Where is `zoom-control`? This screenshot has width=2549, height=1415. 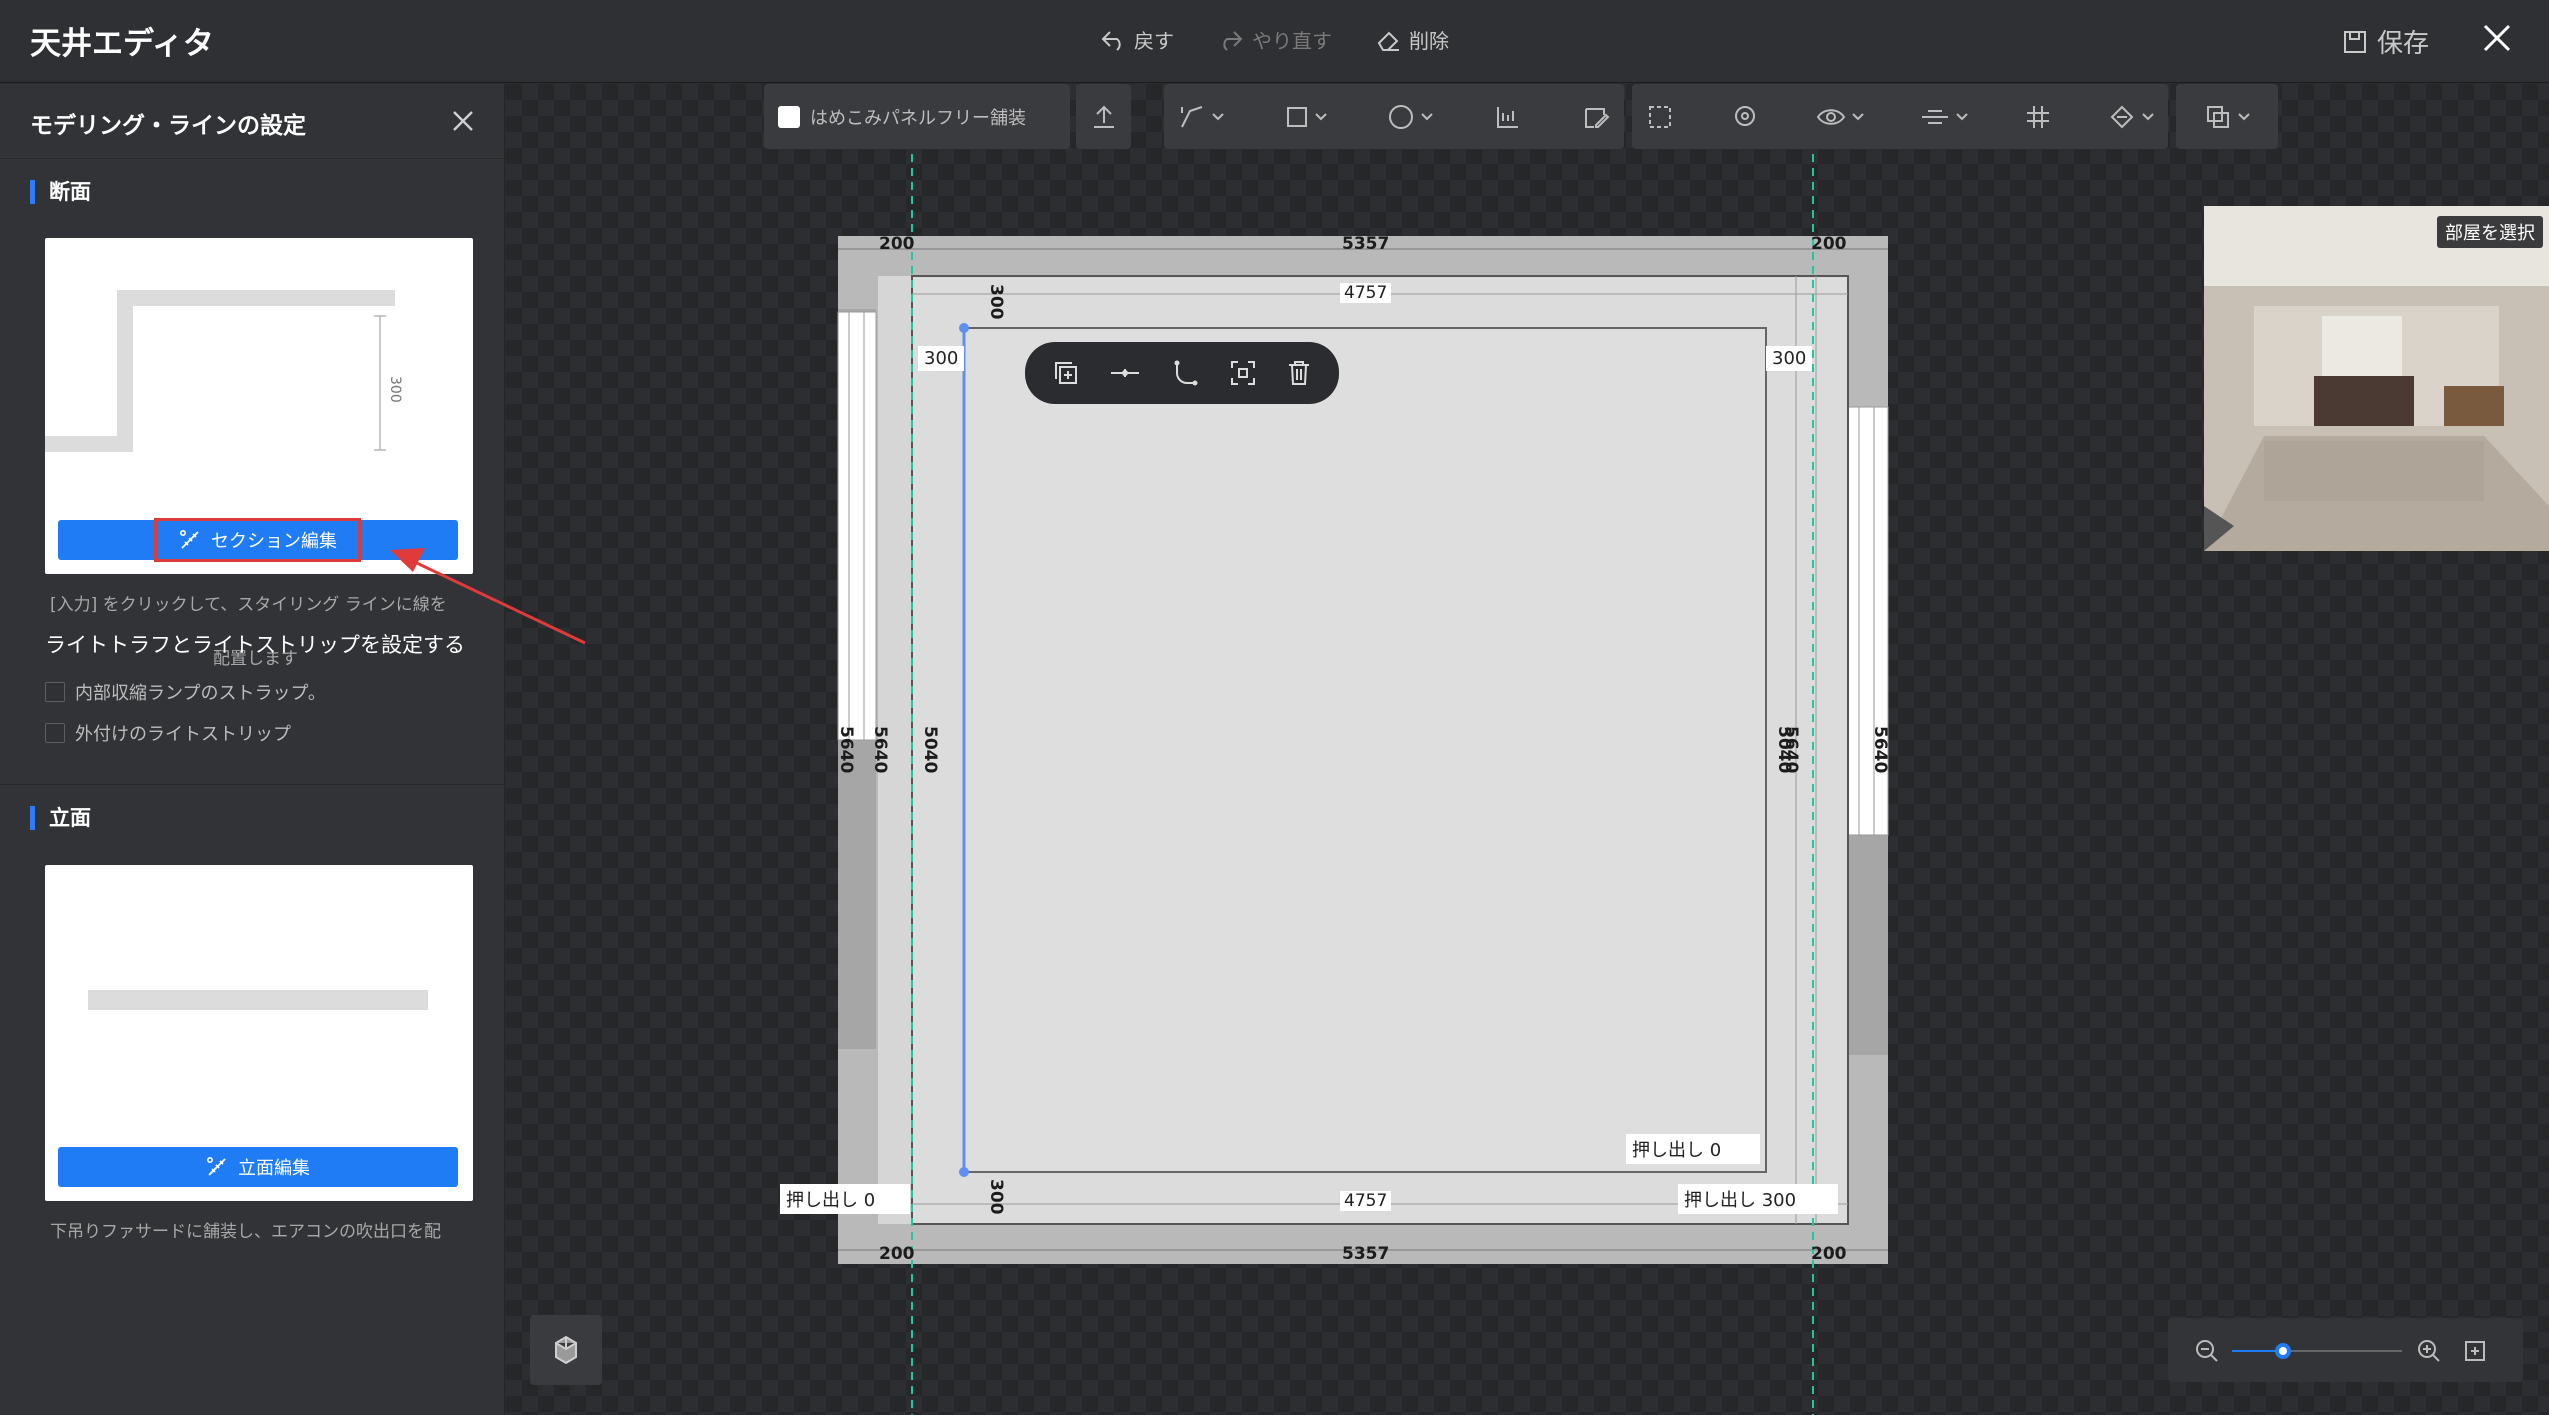
zoom-control is located at coordinates (2345, 1350).